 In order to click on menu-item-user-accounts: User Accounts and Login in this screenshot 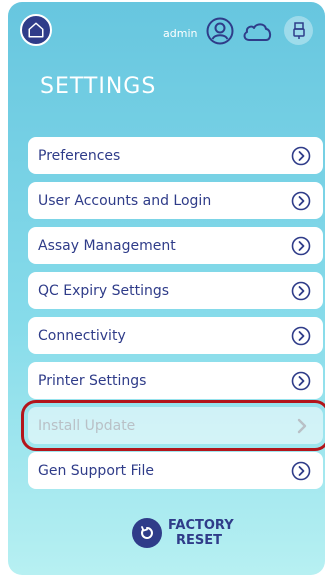, I will do `click(175, 200)`.